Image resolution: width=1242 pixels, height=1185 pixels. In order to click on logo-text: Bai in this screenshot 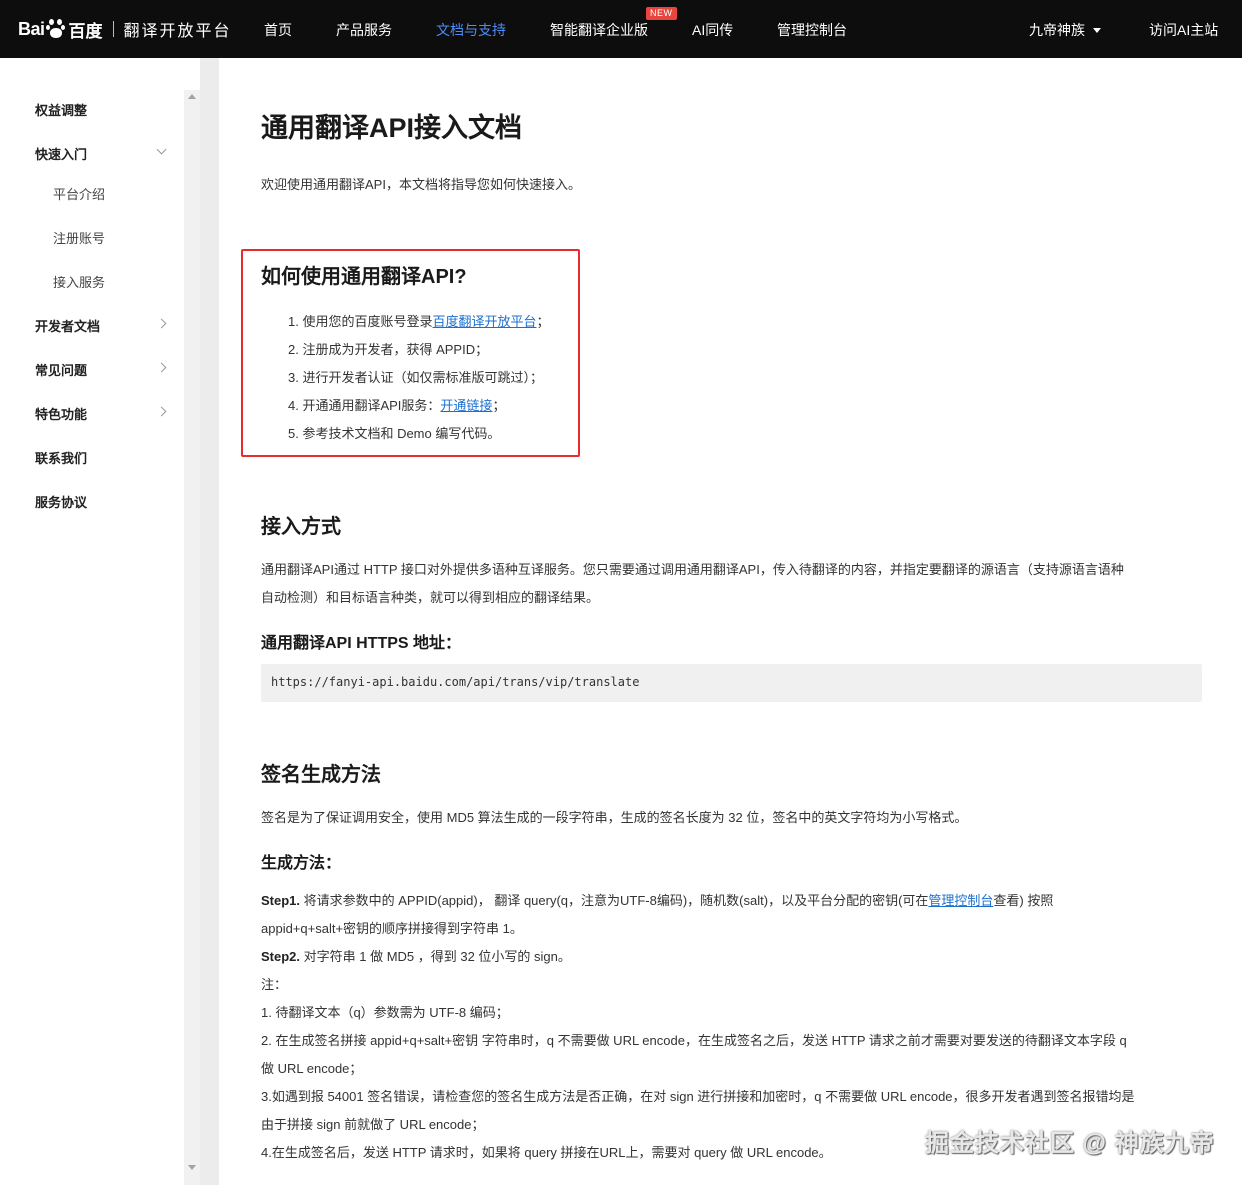, I will do `click(31, 28)`.